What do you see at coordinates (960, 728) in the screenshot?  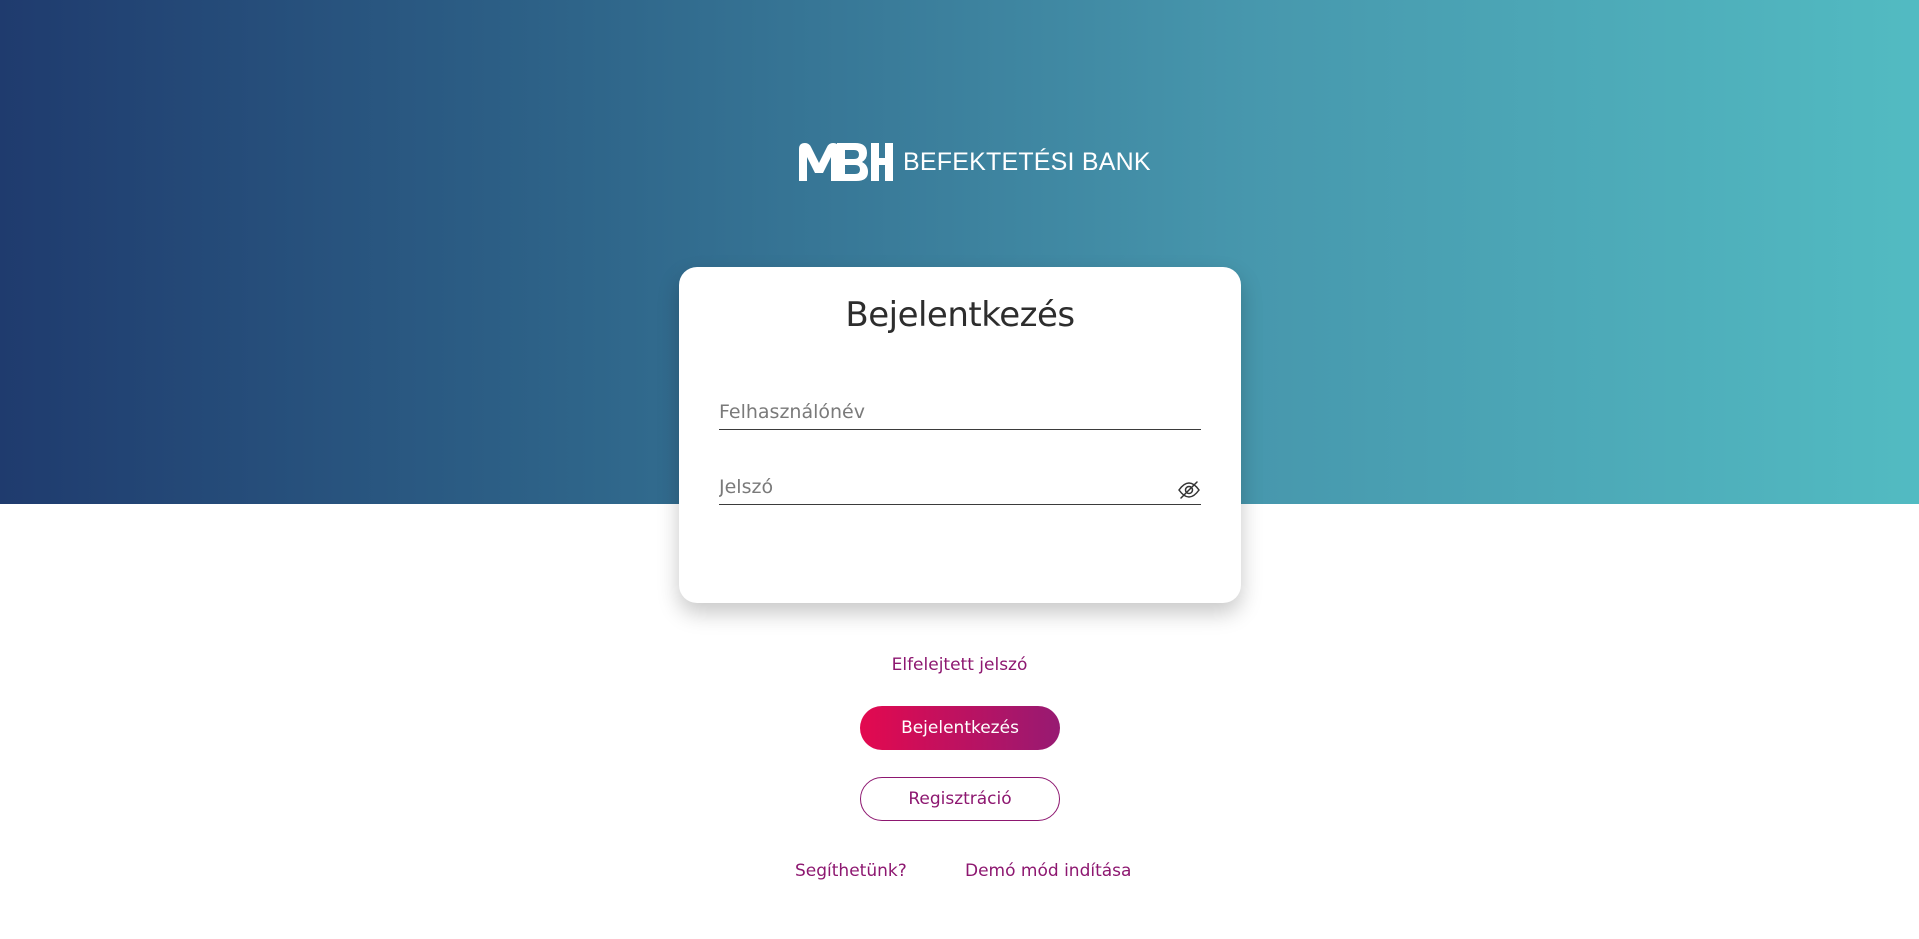 I see `login-button: Bejelentkezés` at bounding box center [960, 728].